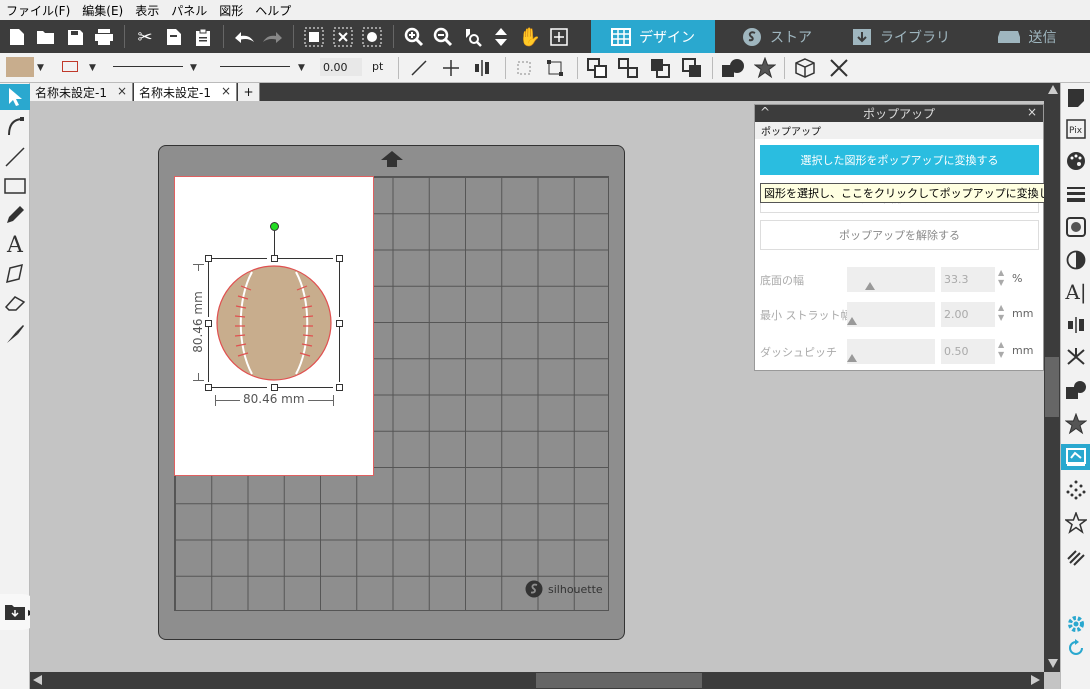 Image resolution: width=1090 pixels, height=689 pixels. What do you see at coordinates (899, 160) in the screenshot?
I see `convert-to-popup-button: 選択した図形をポップアップに変換する` at bounding box center [899, 160].